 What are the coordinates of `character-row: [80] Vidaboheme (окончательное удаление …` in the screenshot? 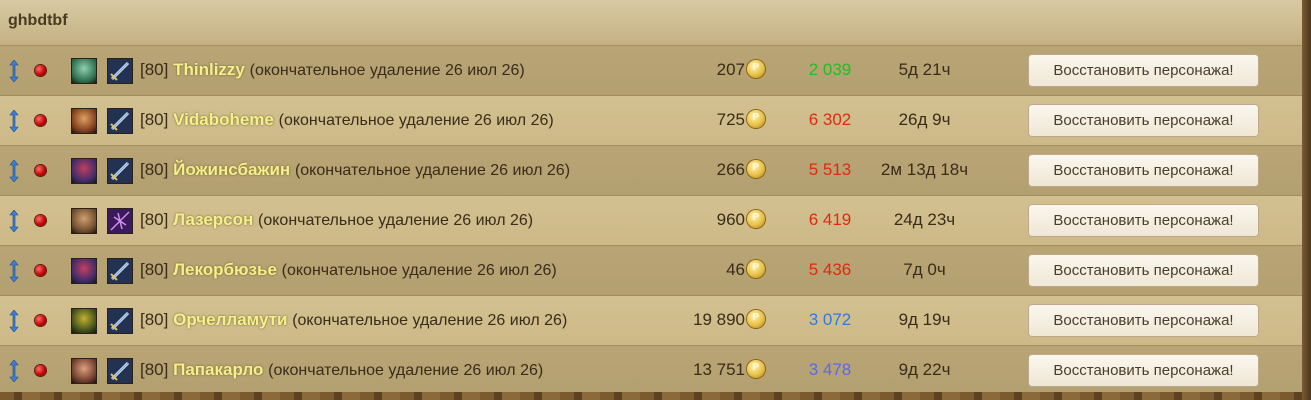 It's located at (651, 121).